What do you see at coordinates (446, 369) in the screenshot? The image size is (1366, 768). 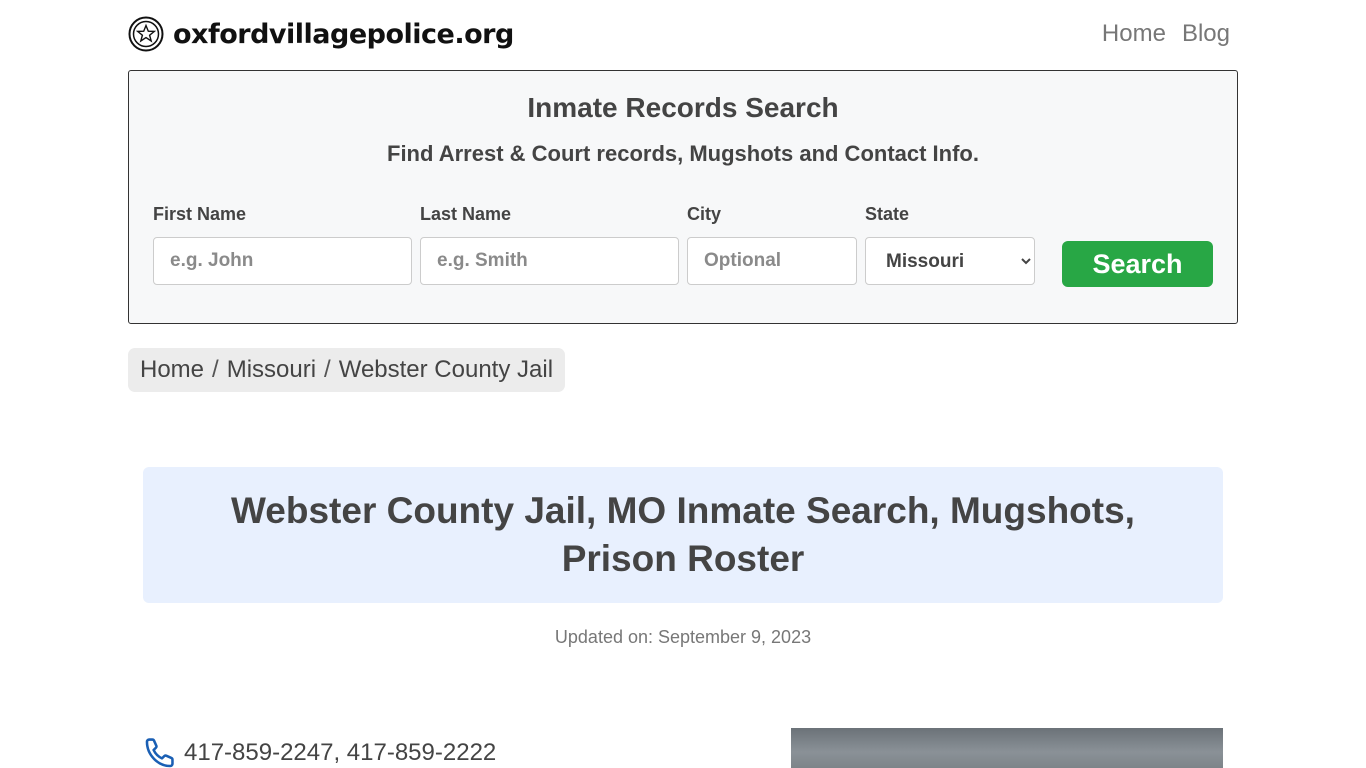 I see `breadcrumb-current: Webster County Jail` at bounding box center [446, 369].